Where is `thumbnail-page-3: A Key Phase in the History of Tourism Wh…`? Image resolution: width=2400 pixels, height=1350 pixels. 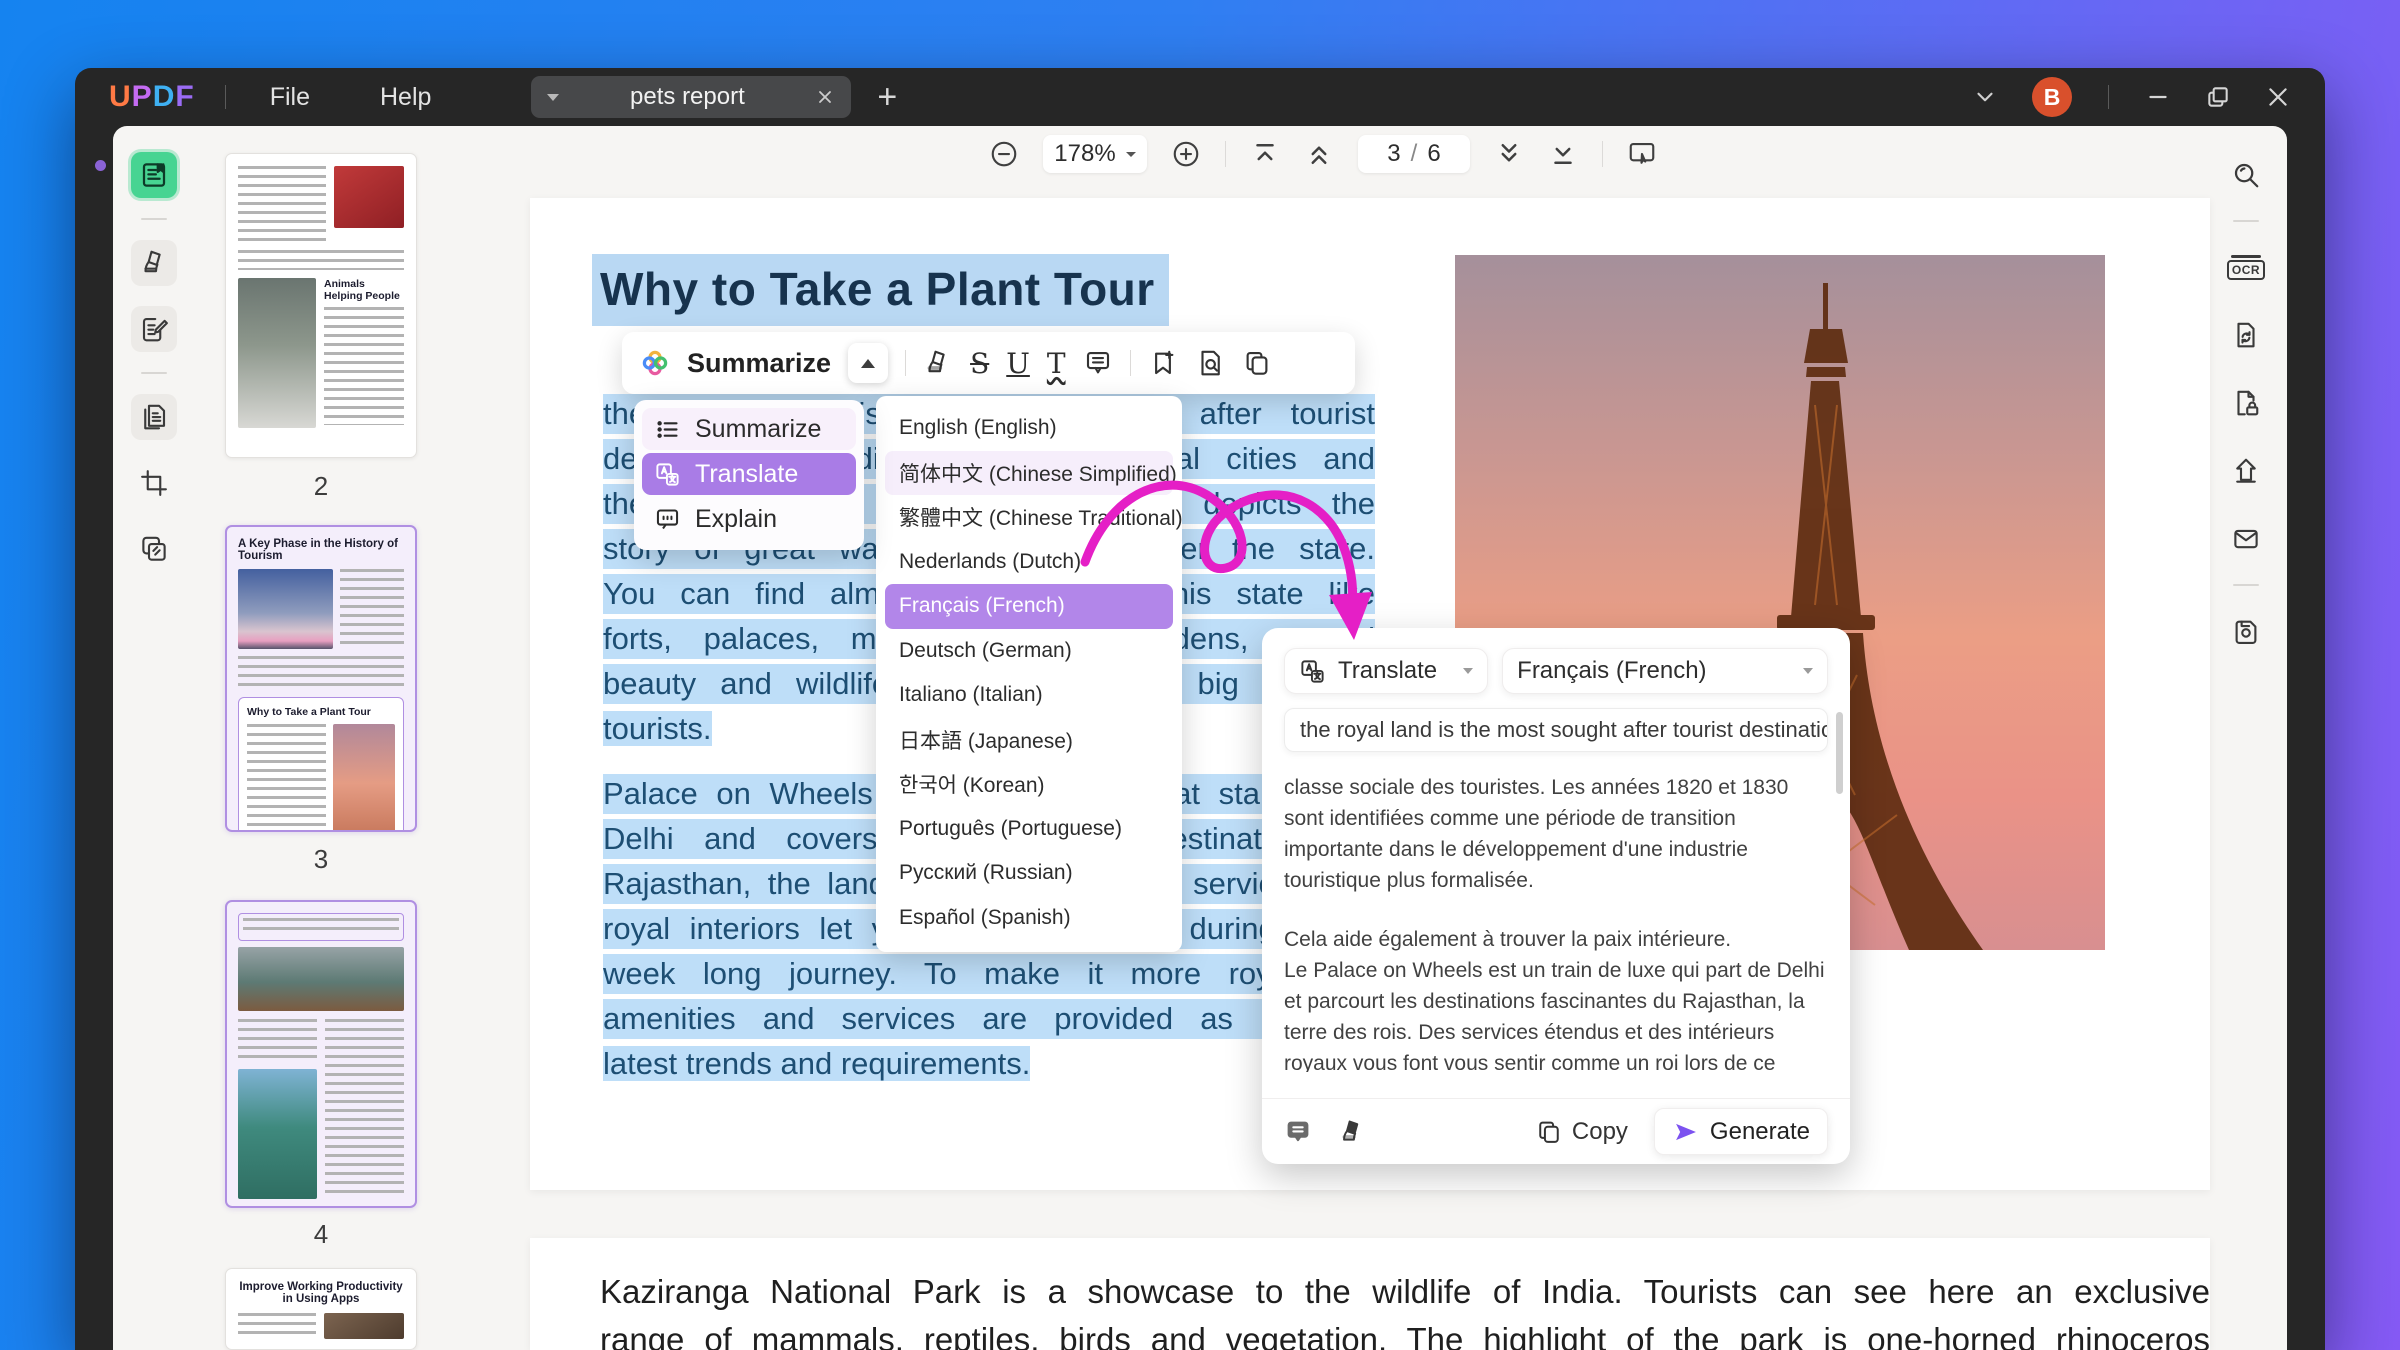
thumbnail-page-3: A Key Phase in the History of Tourism Wh… is located at coordinates (321, 678).